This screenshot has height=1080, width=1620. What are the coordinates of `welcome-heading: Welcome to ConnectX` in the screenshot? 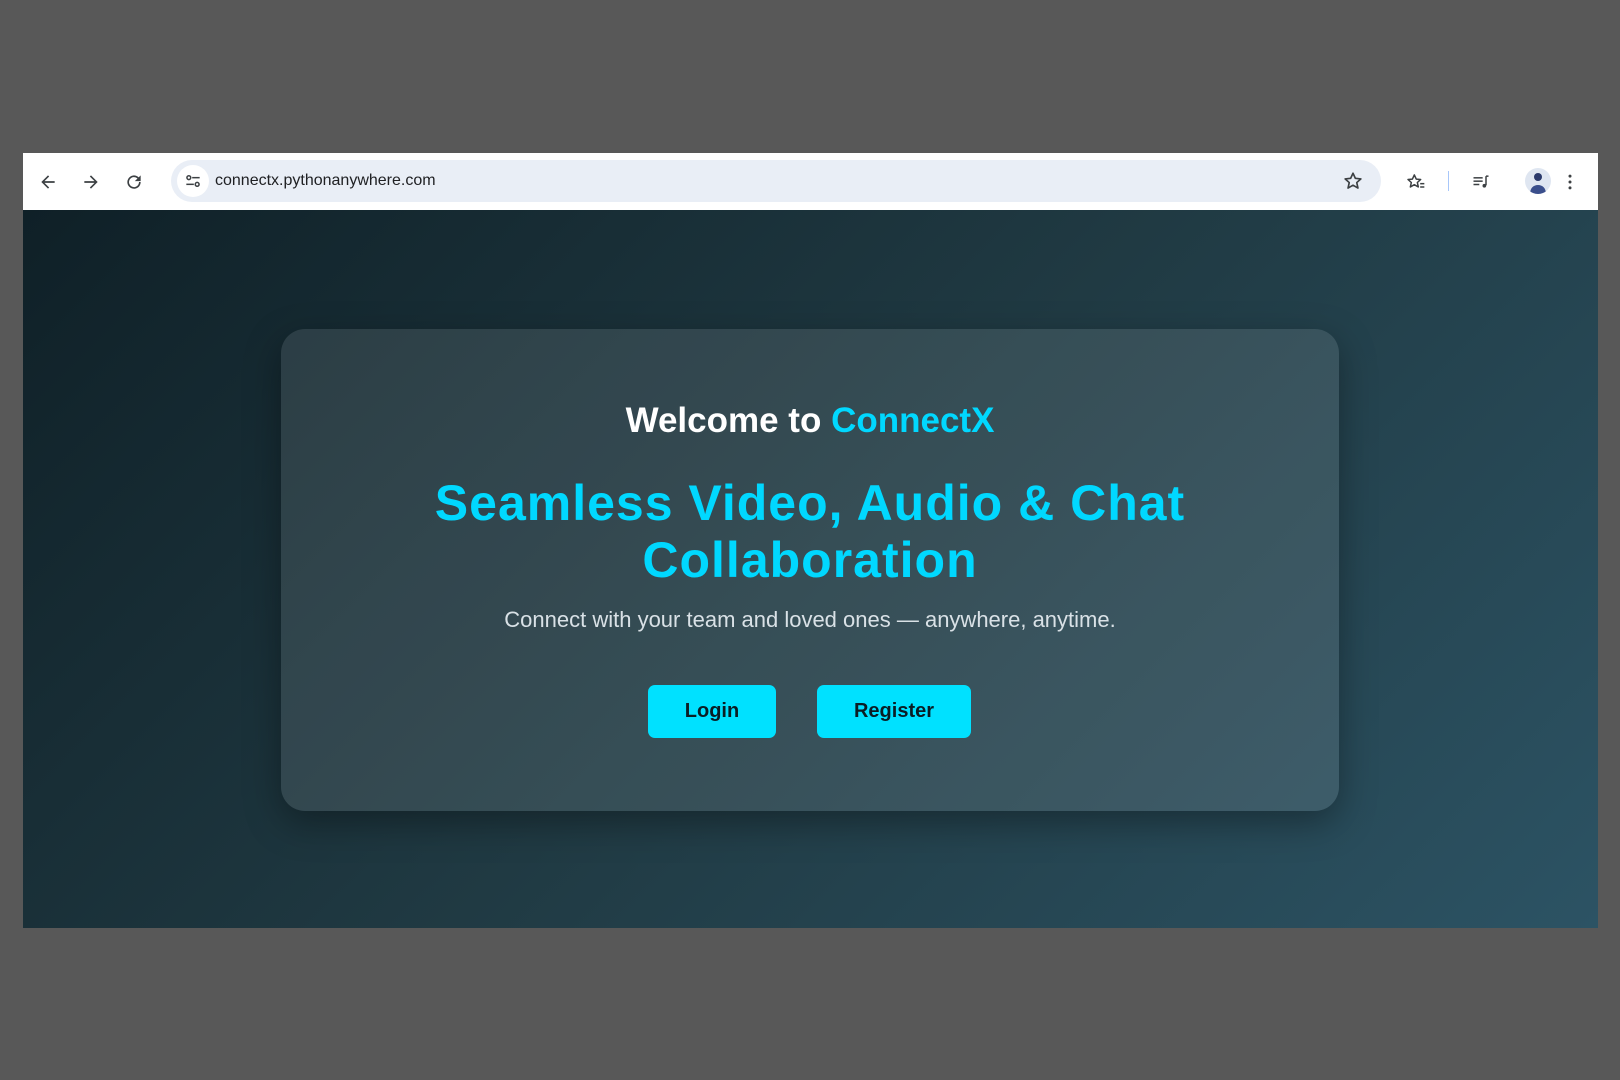 It's located at (810, 421).